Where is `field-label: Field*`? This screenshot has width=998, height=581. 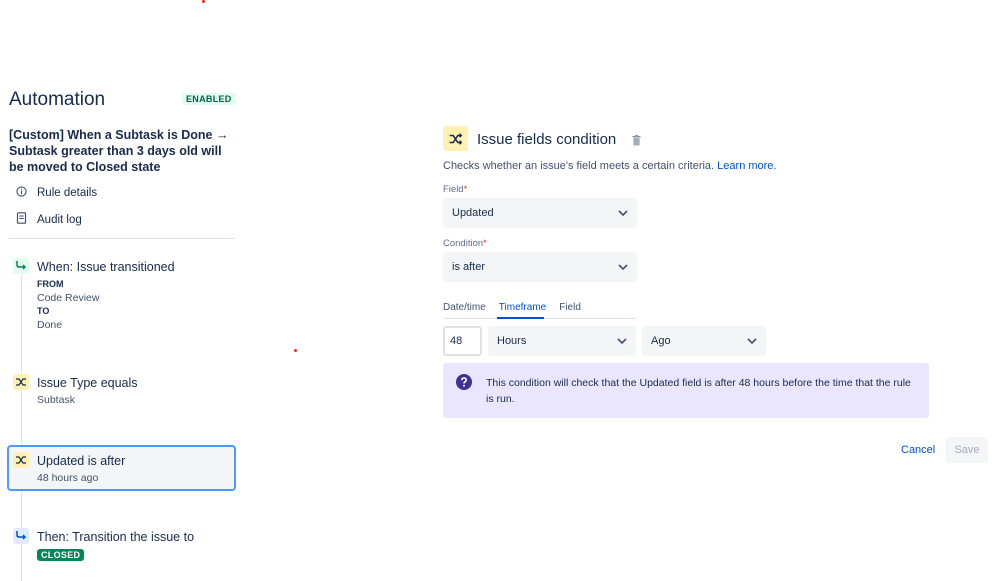 field-label: Field* is located at coordinates (455, 189).